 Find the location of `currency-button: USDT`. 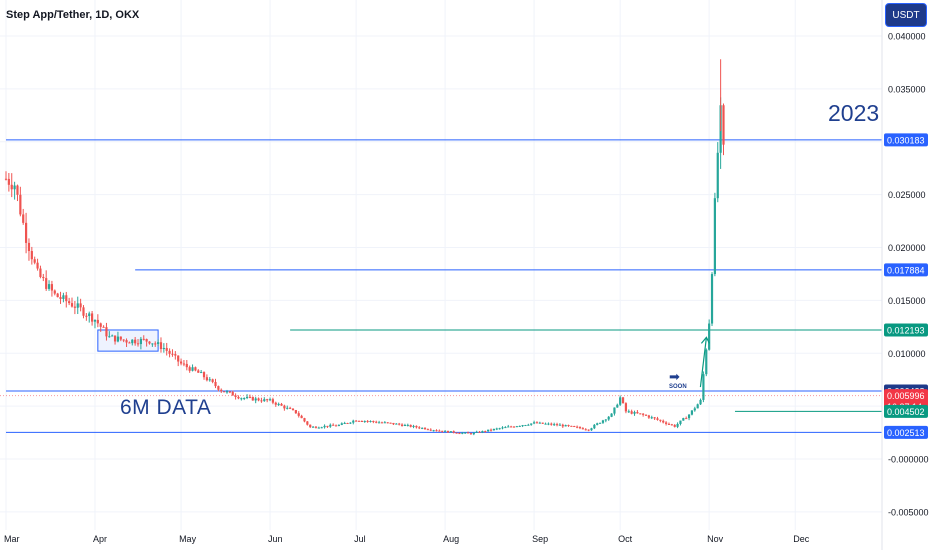

currency-button: USDT is located at coordinates (906, 15).